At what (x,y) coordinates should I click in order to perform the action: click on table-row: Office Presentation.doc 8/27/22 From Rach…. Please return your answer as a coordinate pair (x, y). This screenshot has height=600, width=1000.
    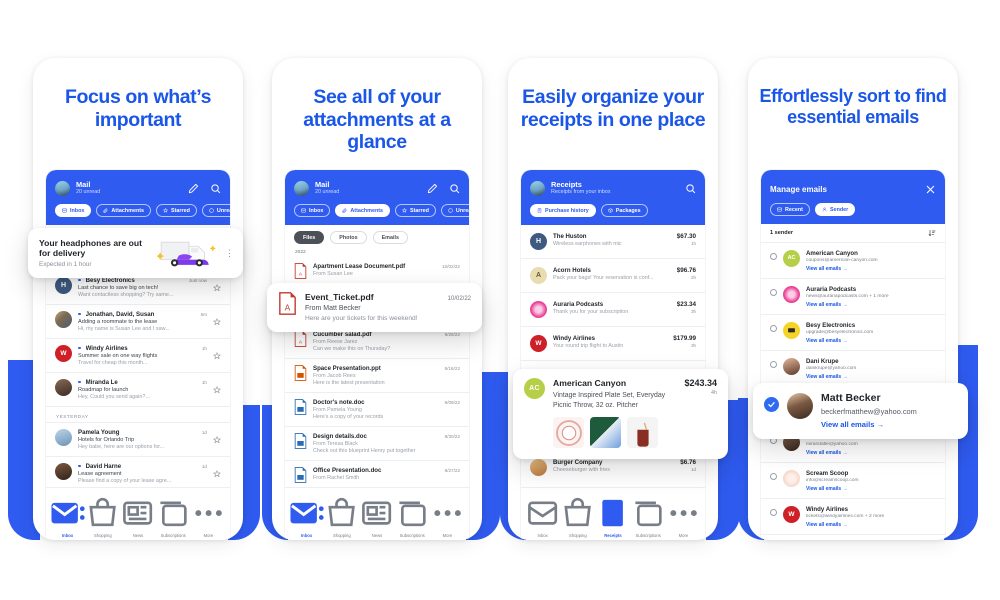
    Looking at the image, I should click on (377, 475).